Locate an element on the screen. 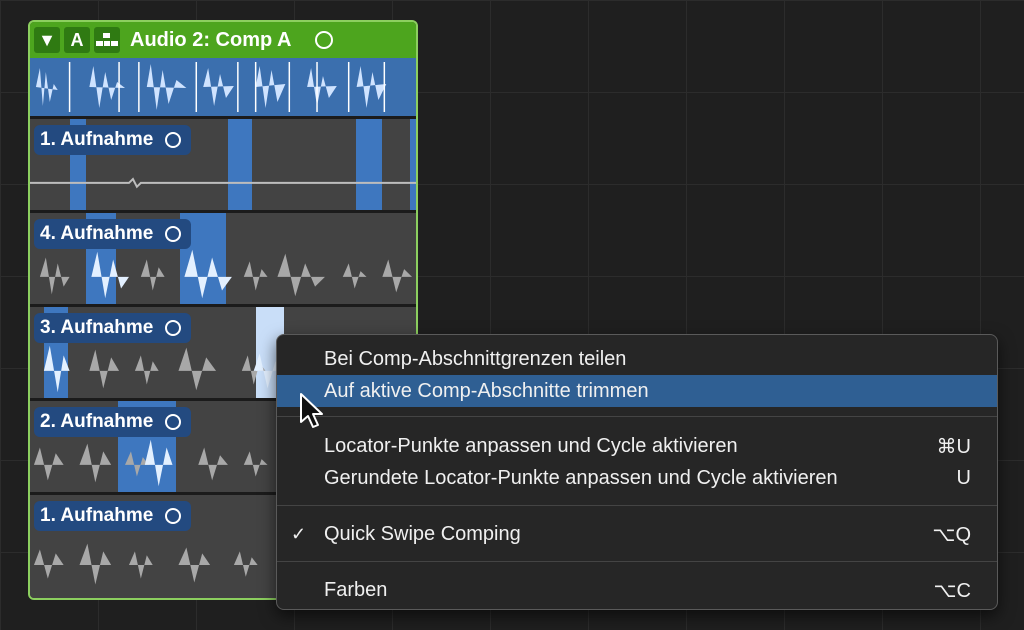  take-label: 3. Aufnahme is located at coordinates (113, 328).